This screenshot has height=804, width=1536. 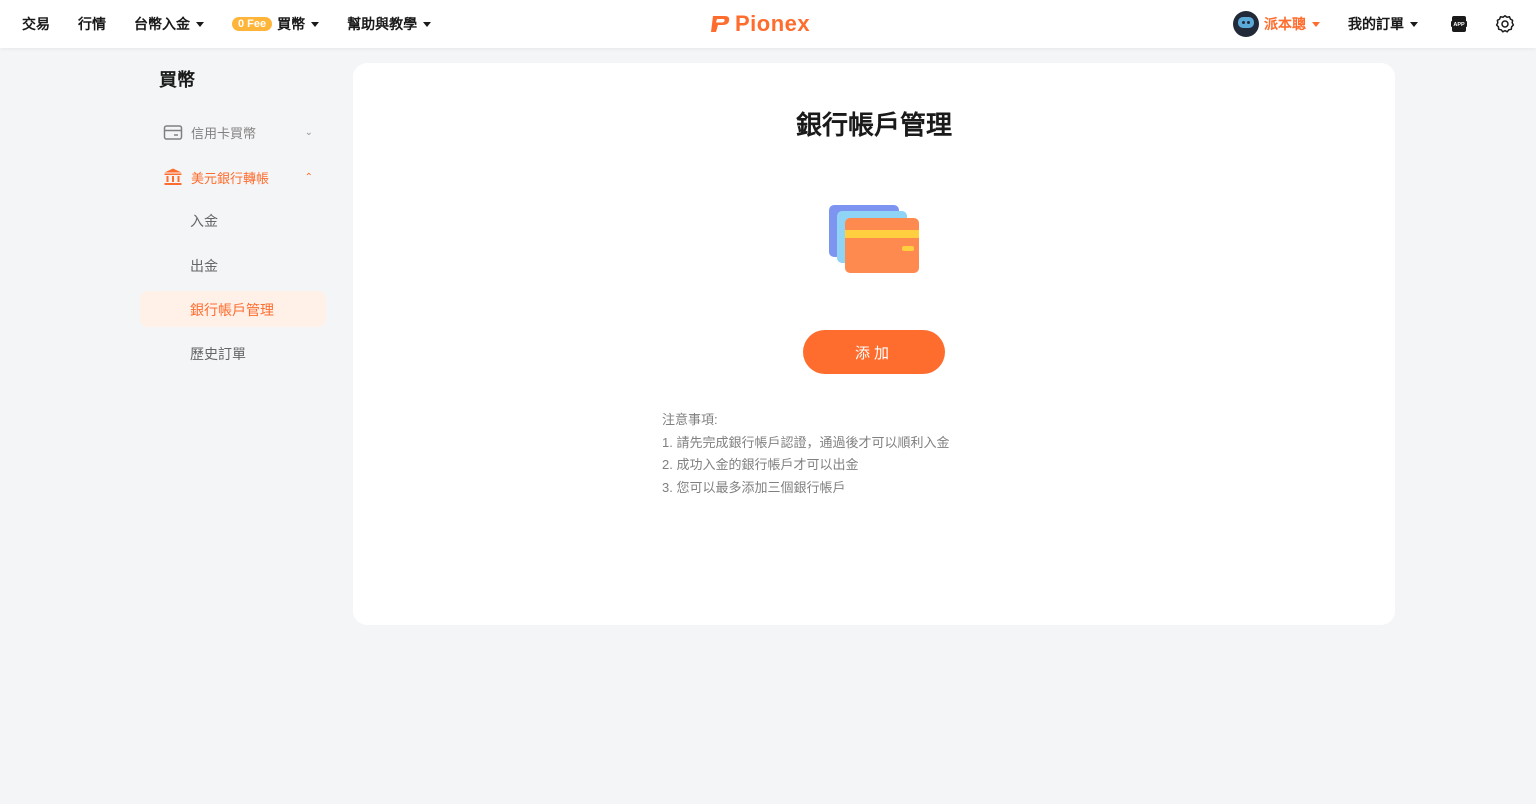 I want to click on my-orders-menu: 我的訂單, so click(x=1383, y=24).